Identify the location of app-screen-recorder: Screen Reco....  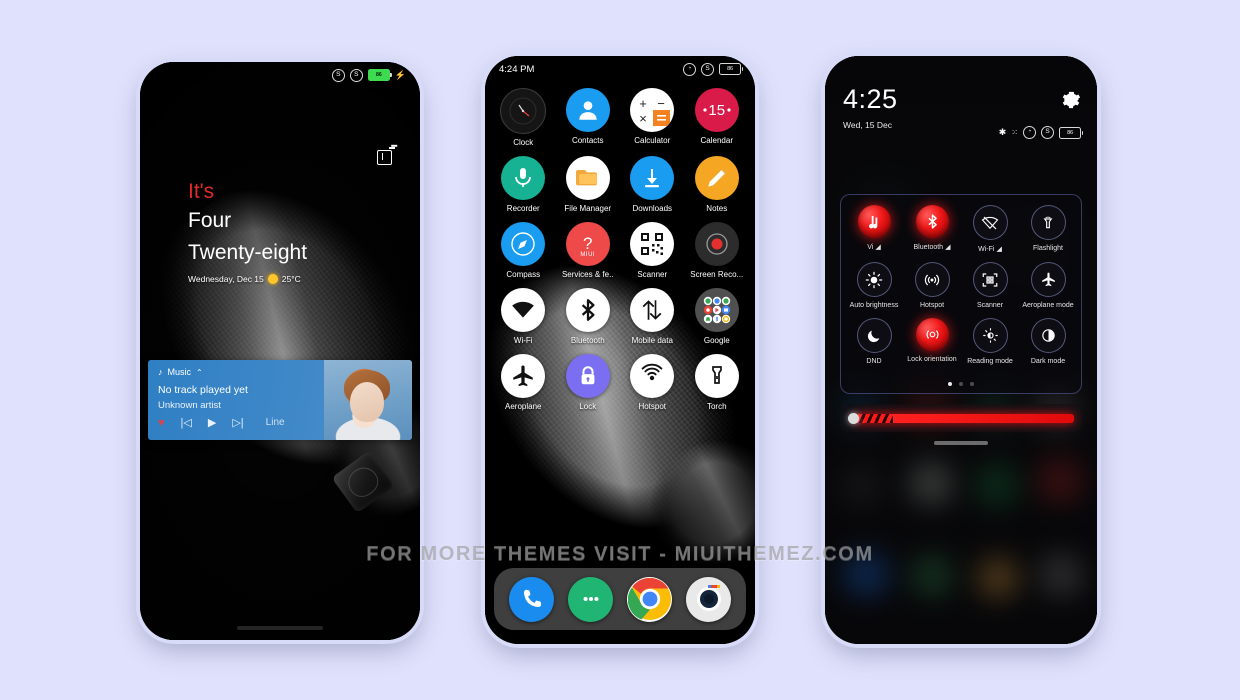
(717, 250).